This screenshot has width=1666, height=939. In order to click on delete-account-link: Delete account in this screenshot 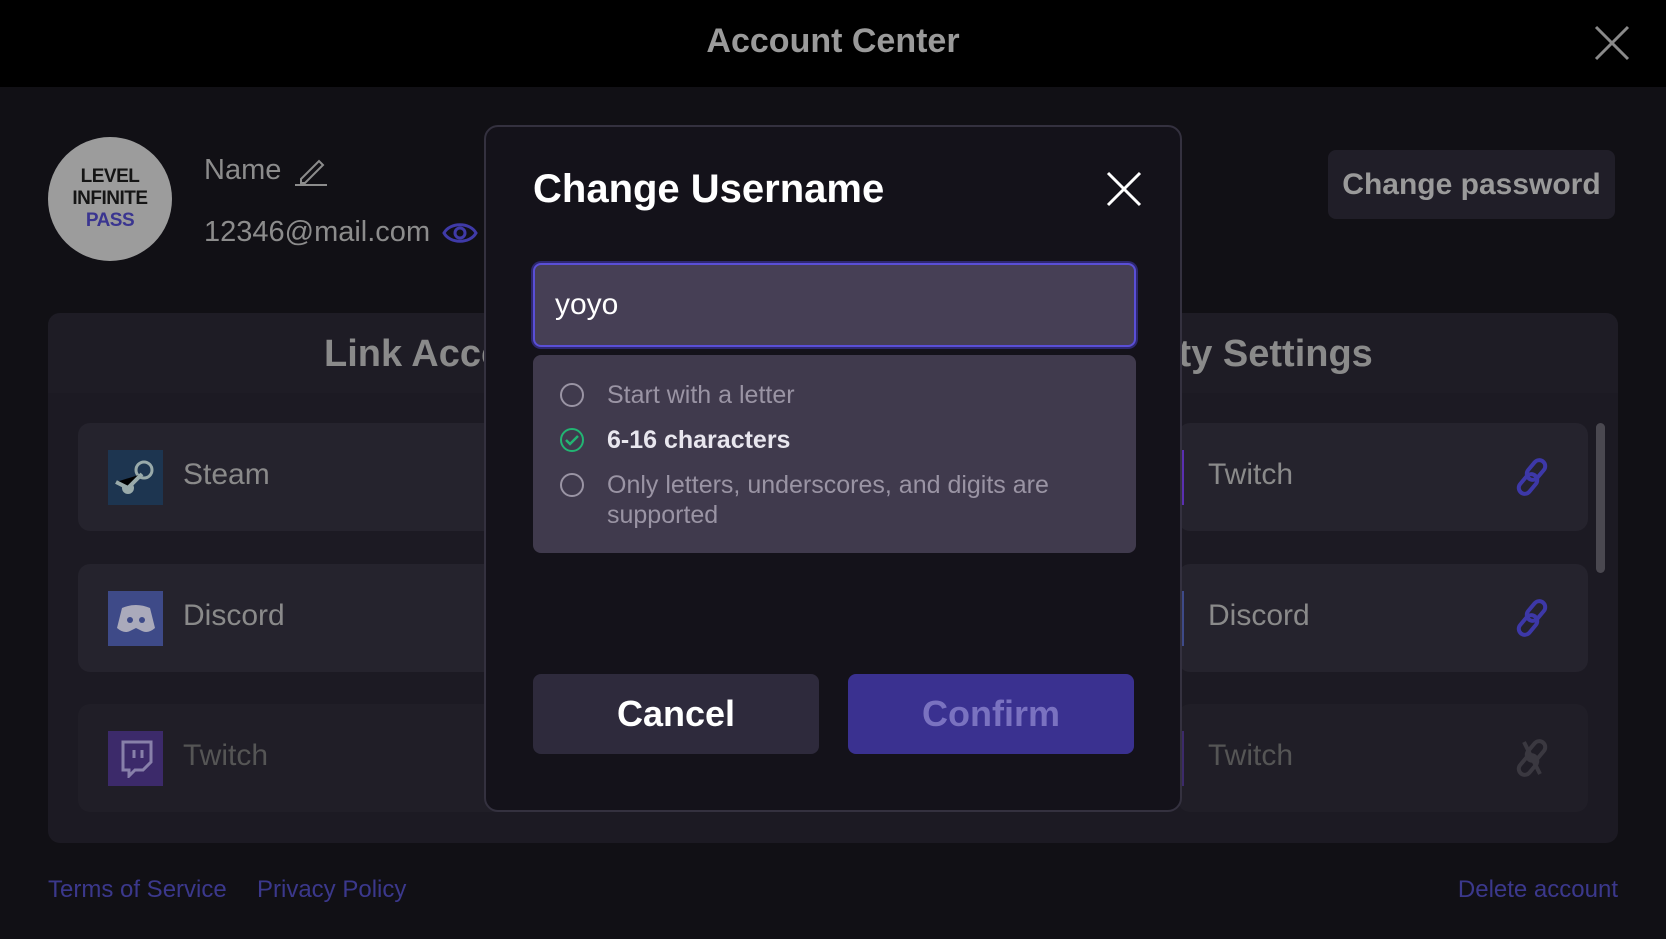, I will do `click(1538, 890)`.